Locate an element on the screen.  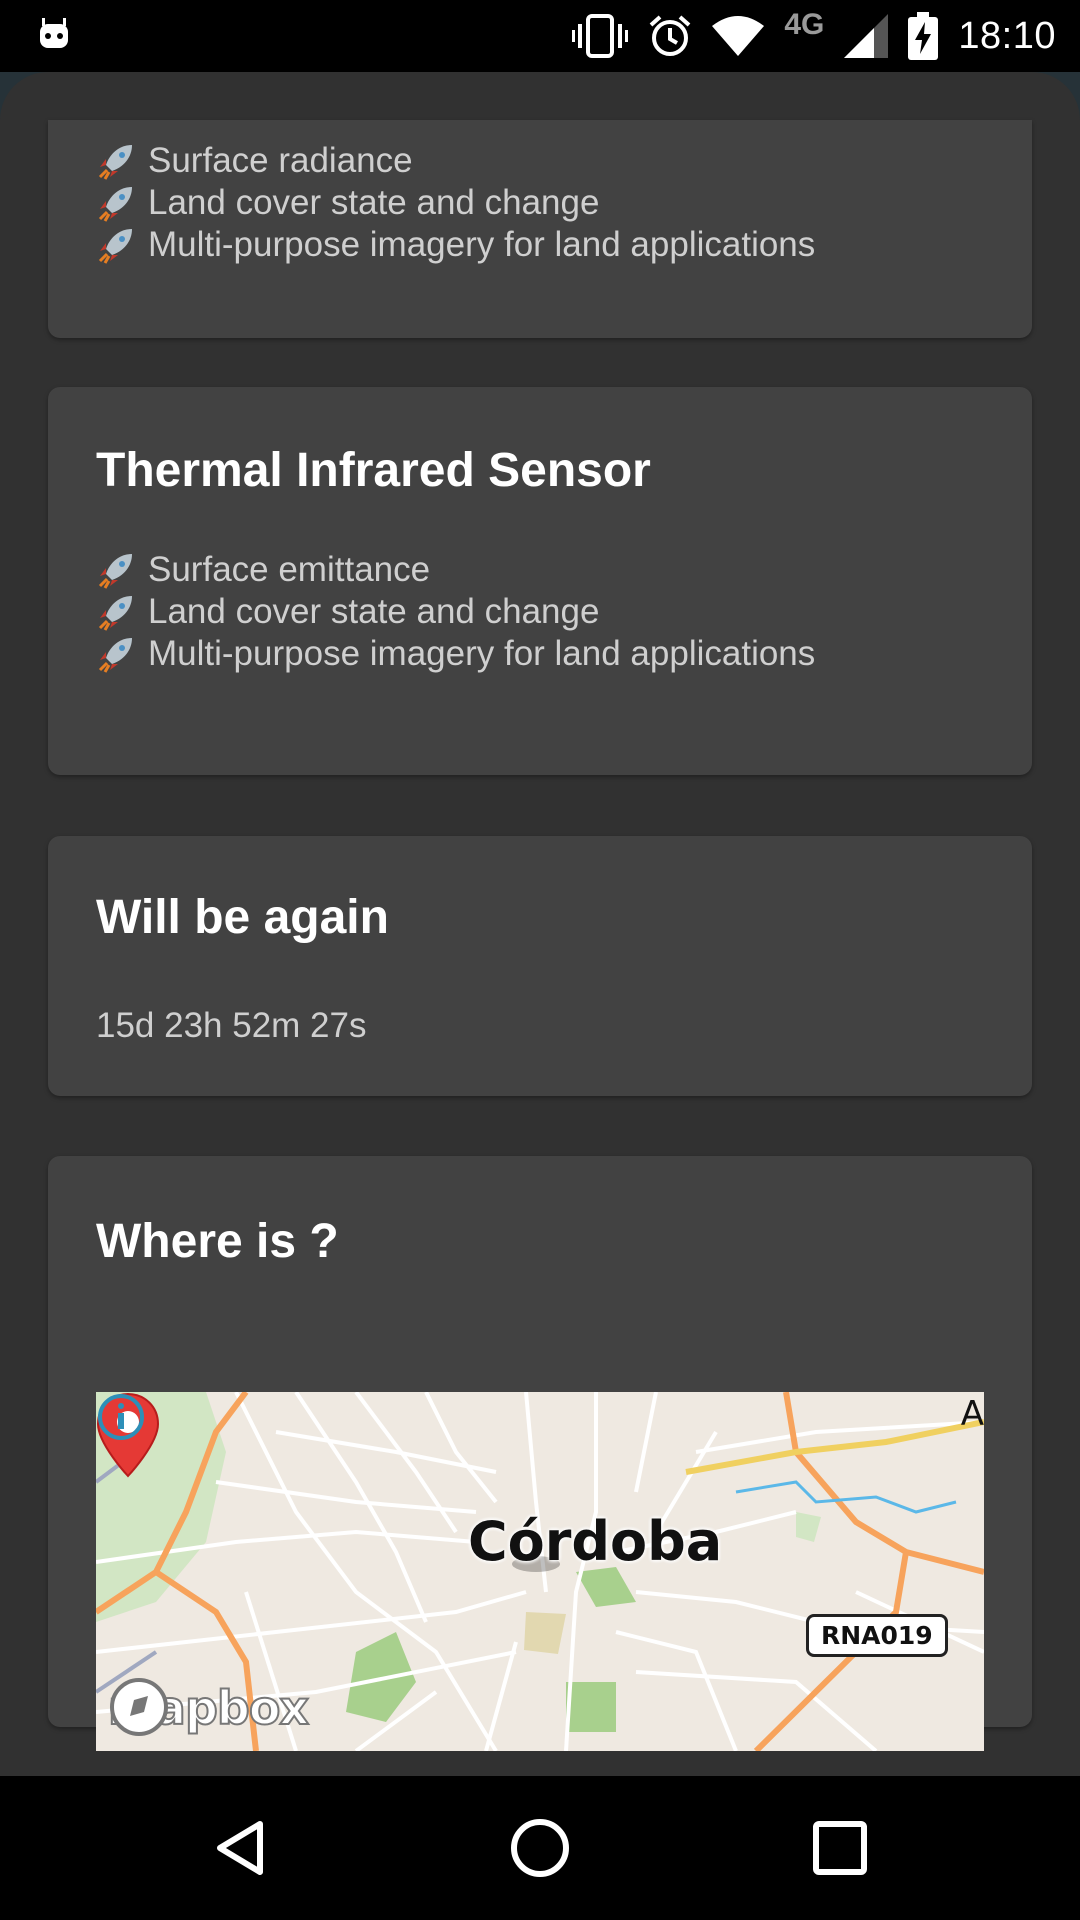
countdown-timer: 15d 23h 52m 27s is located at coordinates (231, 1025).